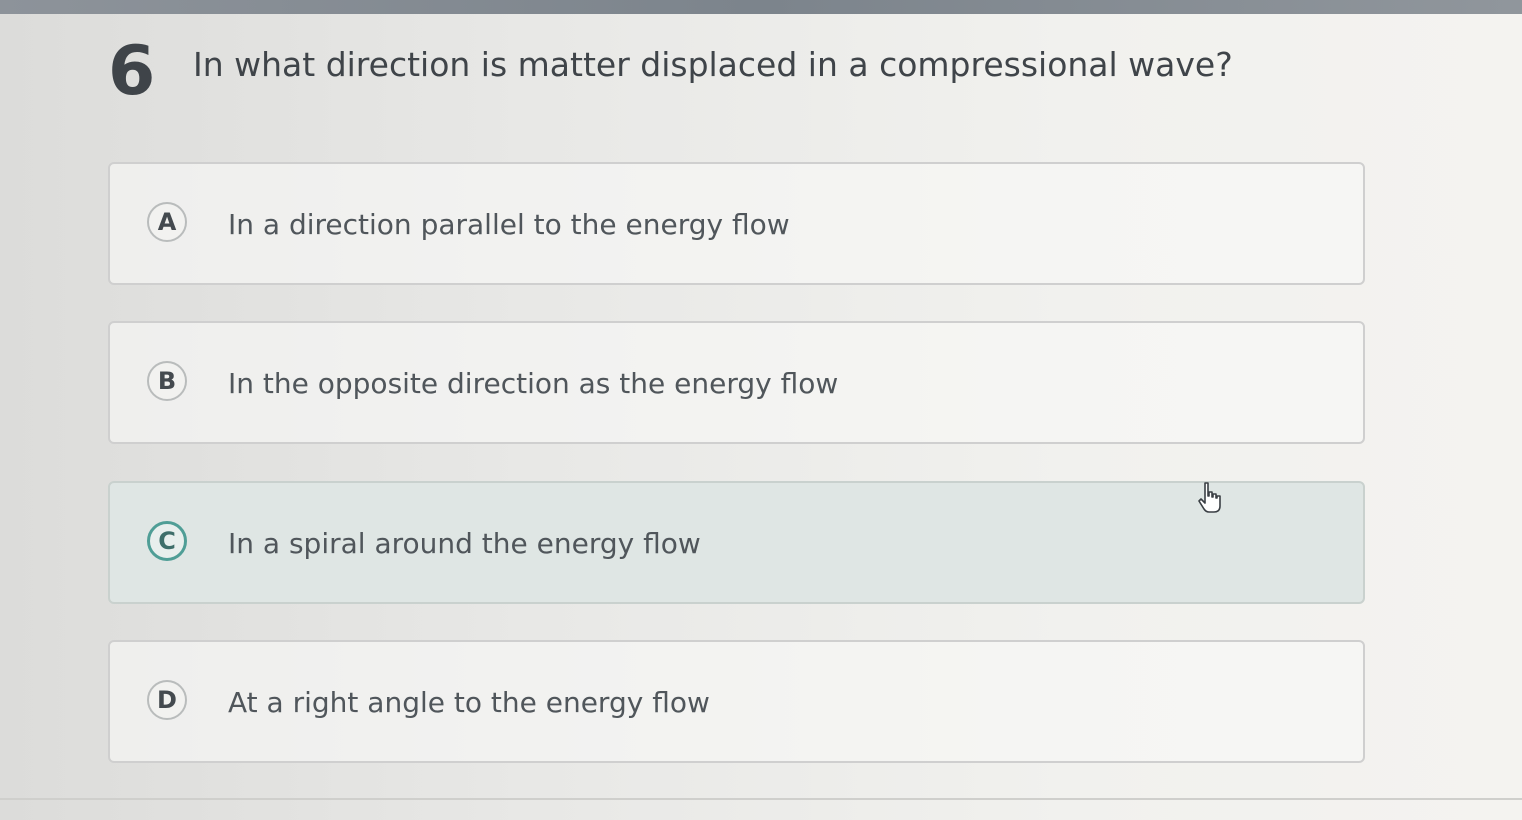 Image resolution: width=1522 pixels, height=820 pixels. Describe the element at coordinates (736, 542) in the screenshot. I see `answer-option-c: C In a spiral around the energy flow` at that location.